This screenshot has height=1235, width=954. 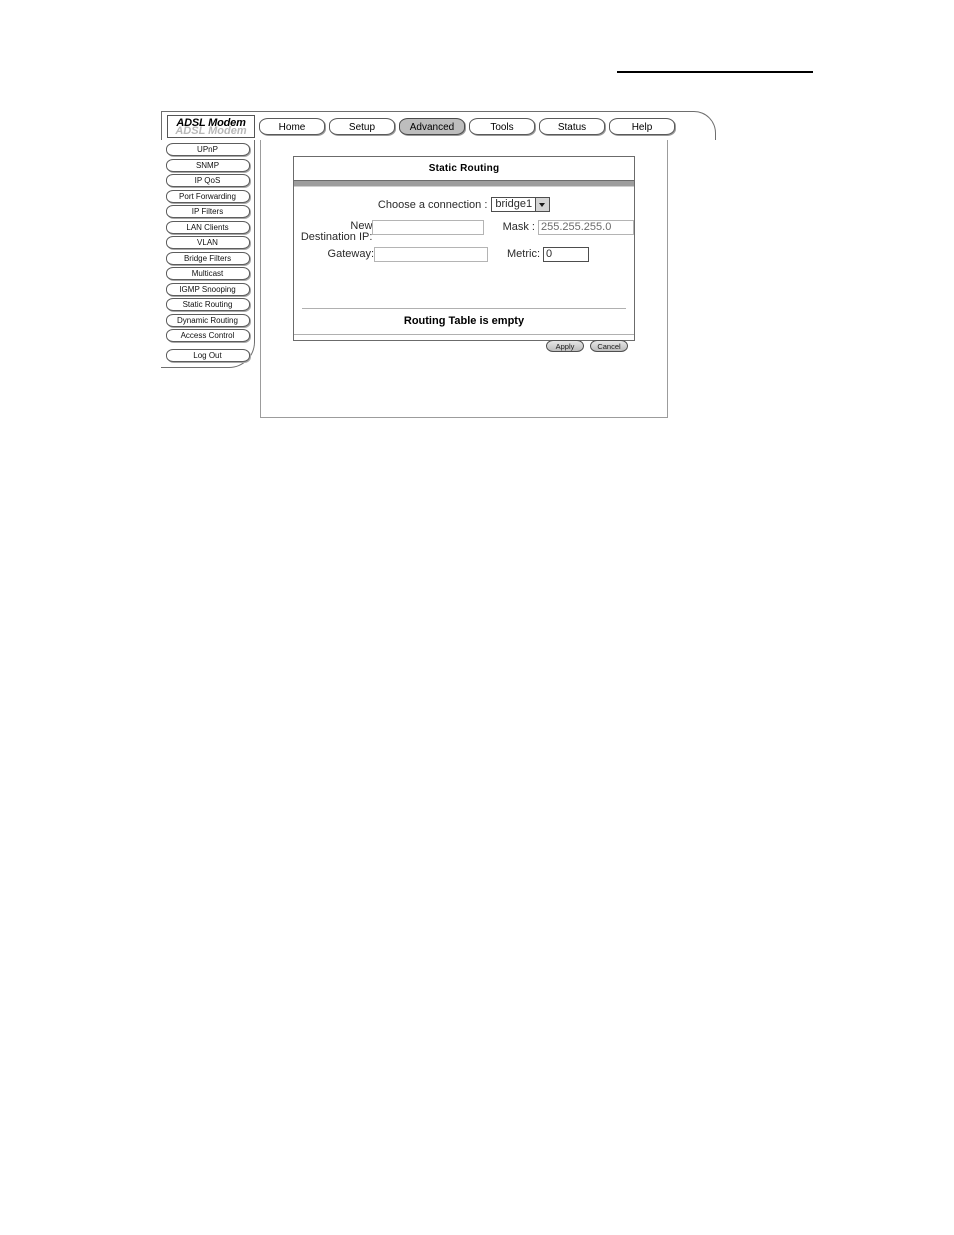 What do you see at coordinates (336, 231) in the screenshot?
I see `destination-ip-label: New Destination IP:` at bounding box center [336, 231].